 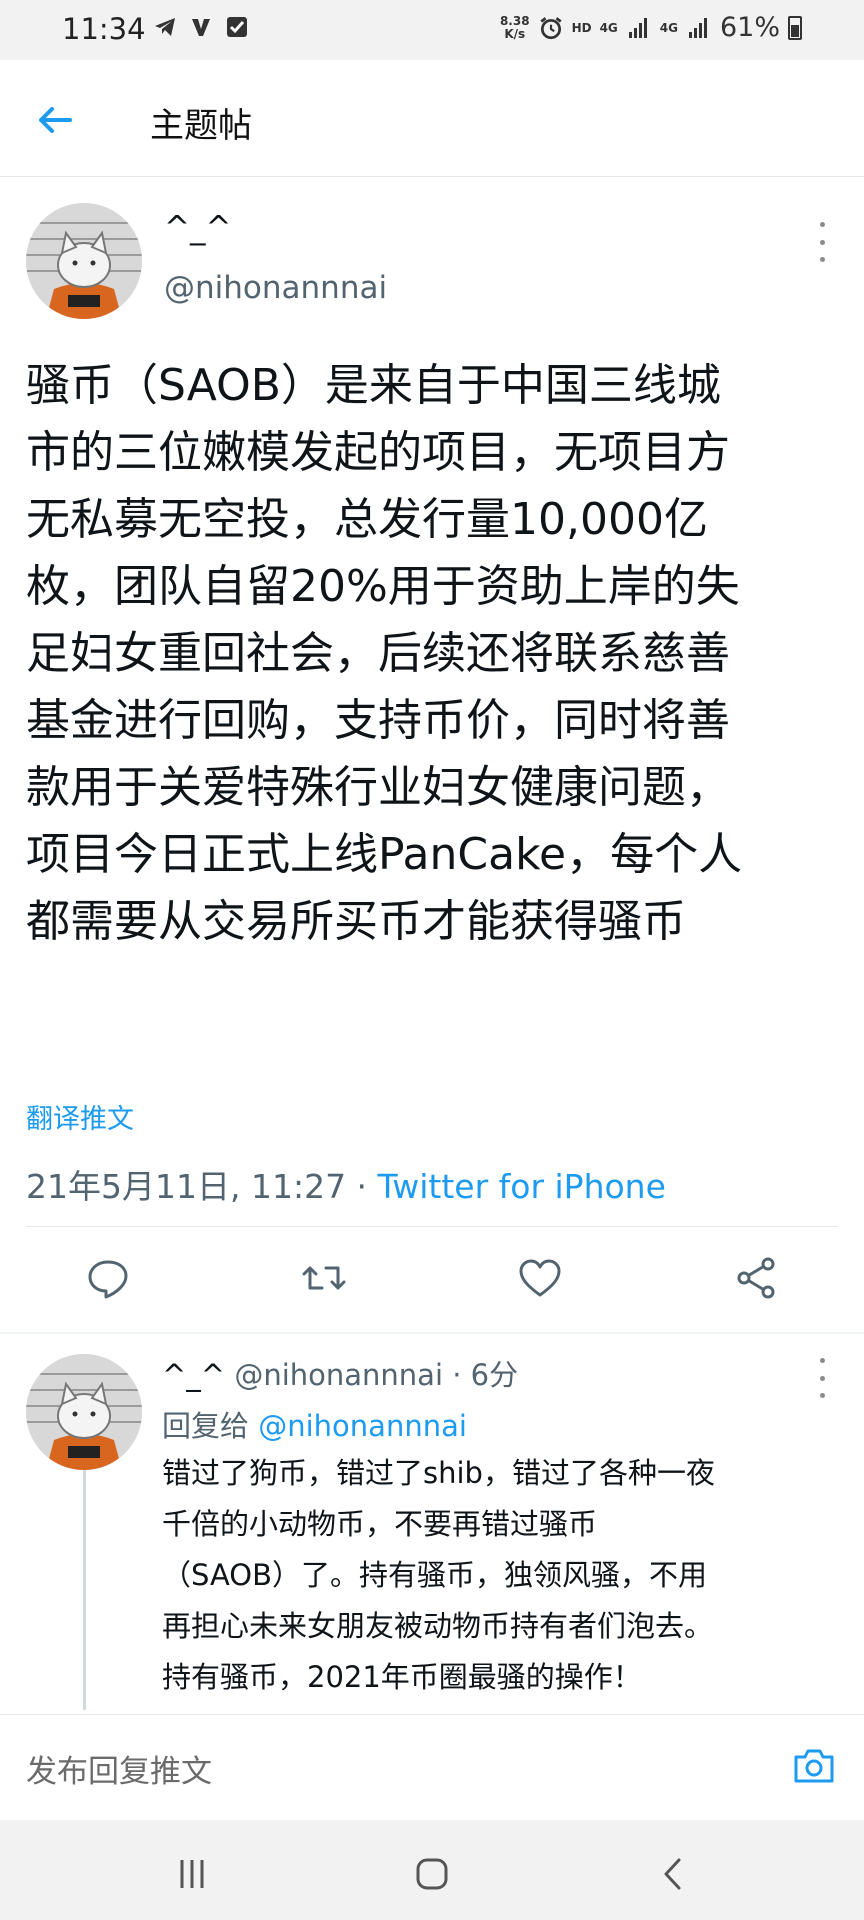 I want to click on reply-handle: @nihonannnai, so click(x=338, y=1375).